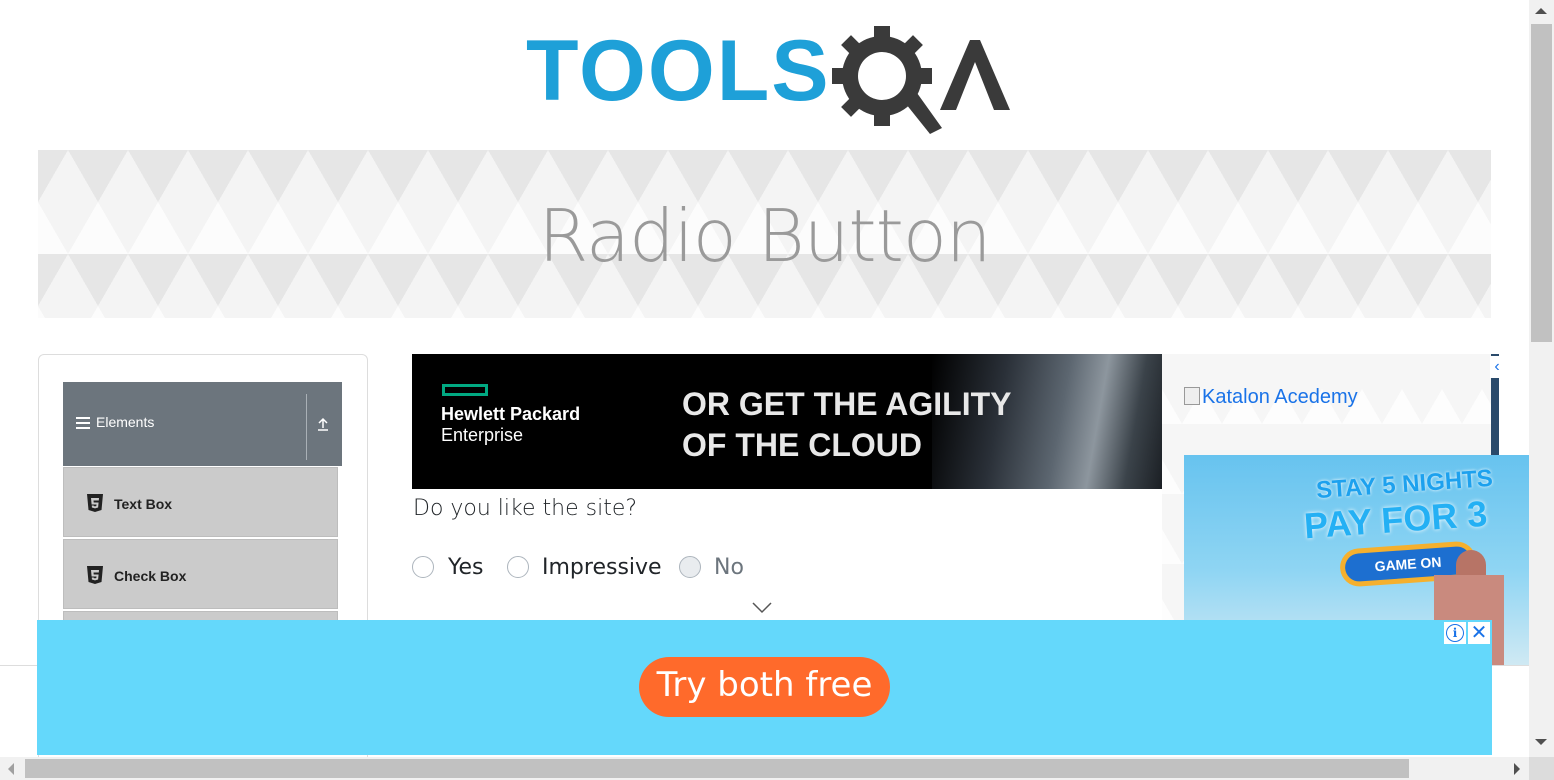  What do you see at coordinates (1541, 378) in the screenshot?
I see `vertical-scrollbar` at bounding box center [1541, 378].